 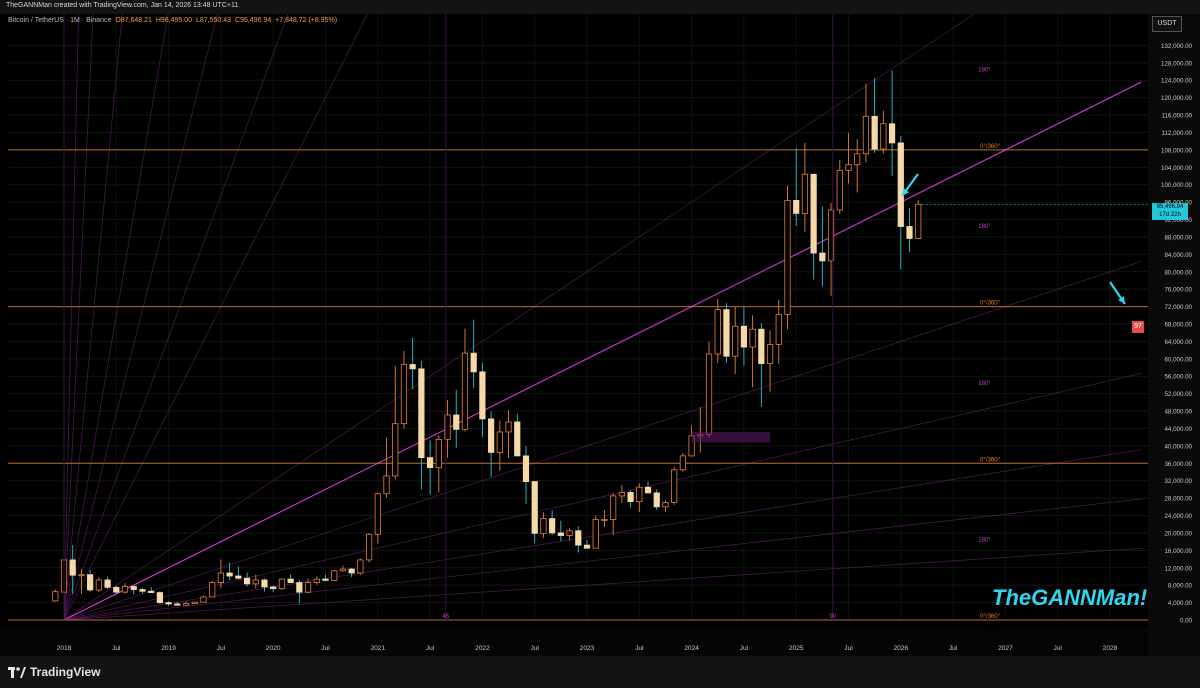 I want to click on price-tick-label: 120,000.00, so click(x=1177, y=98).